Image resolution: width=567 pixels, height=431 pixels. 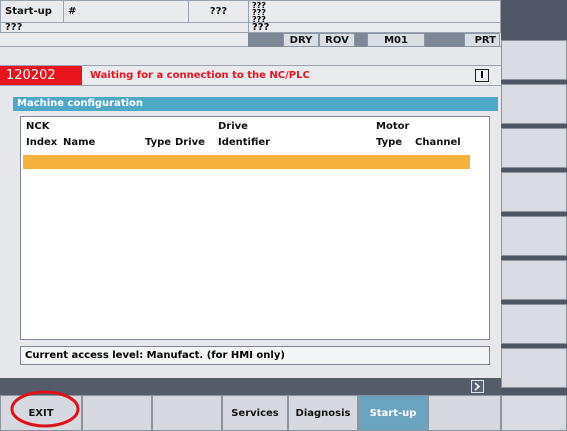 I want to click on status-m01: M01, so click(x=396, y=40).